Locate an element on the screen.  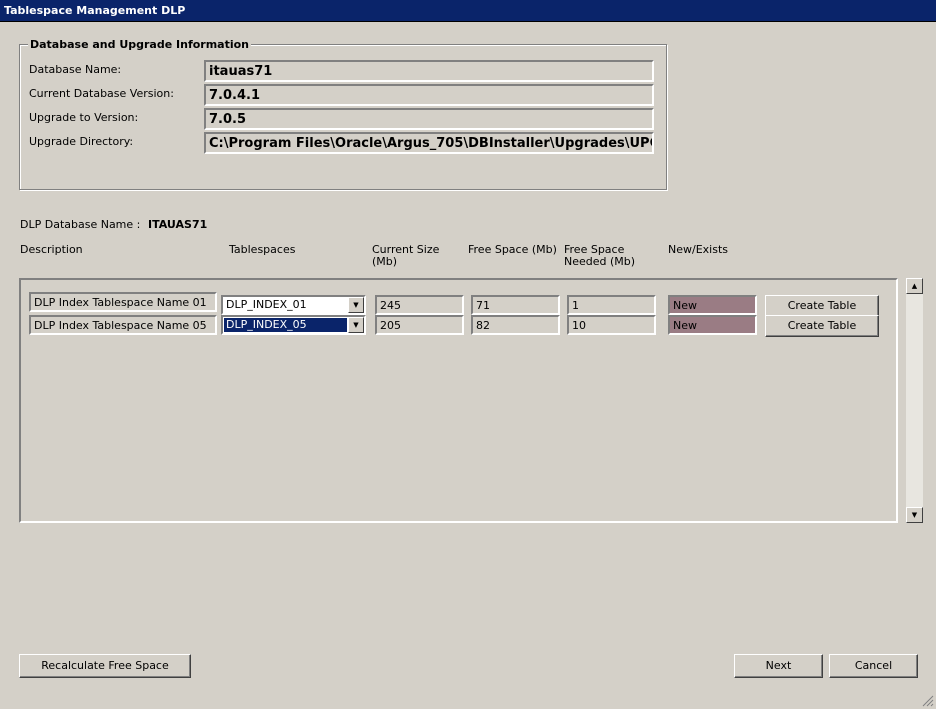
upgrade-directory-label: Upgrade Directory: is located at coordinates (81, 141).